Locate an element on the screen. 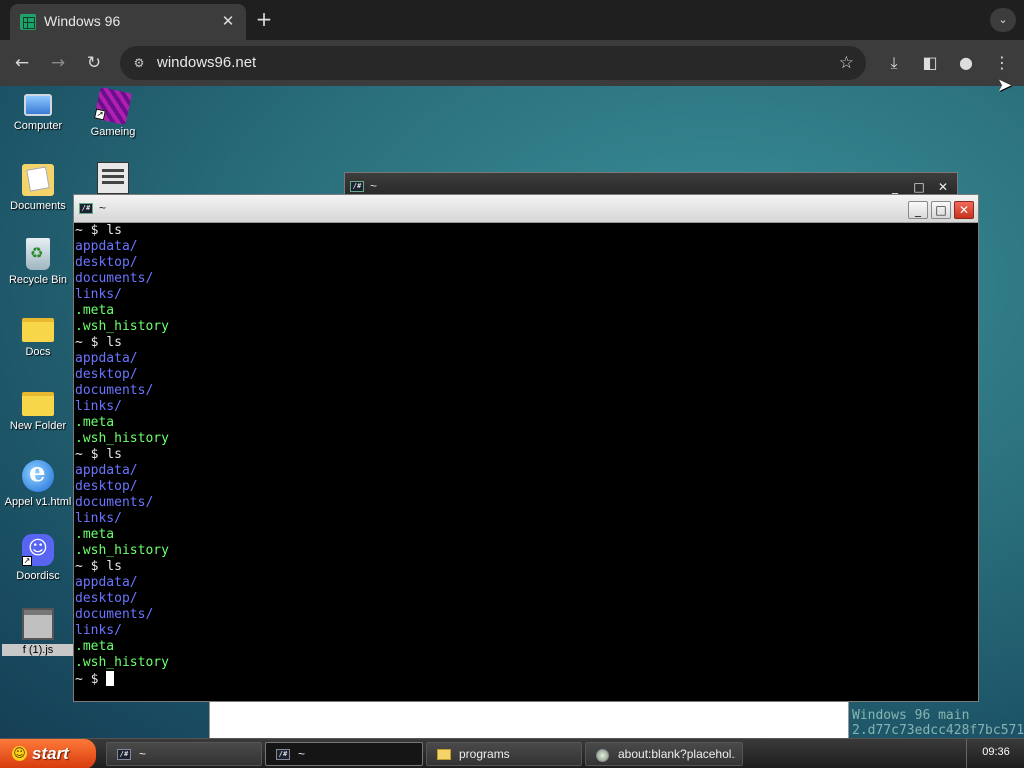  desktop-icon-app-partial is located at coordinates (113, 178).